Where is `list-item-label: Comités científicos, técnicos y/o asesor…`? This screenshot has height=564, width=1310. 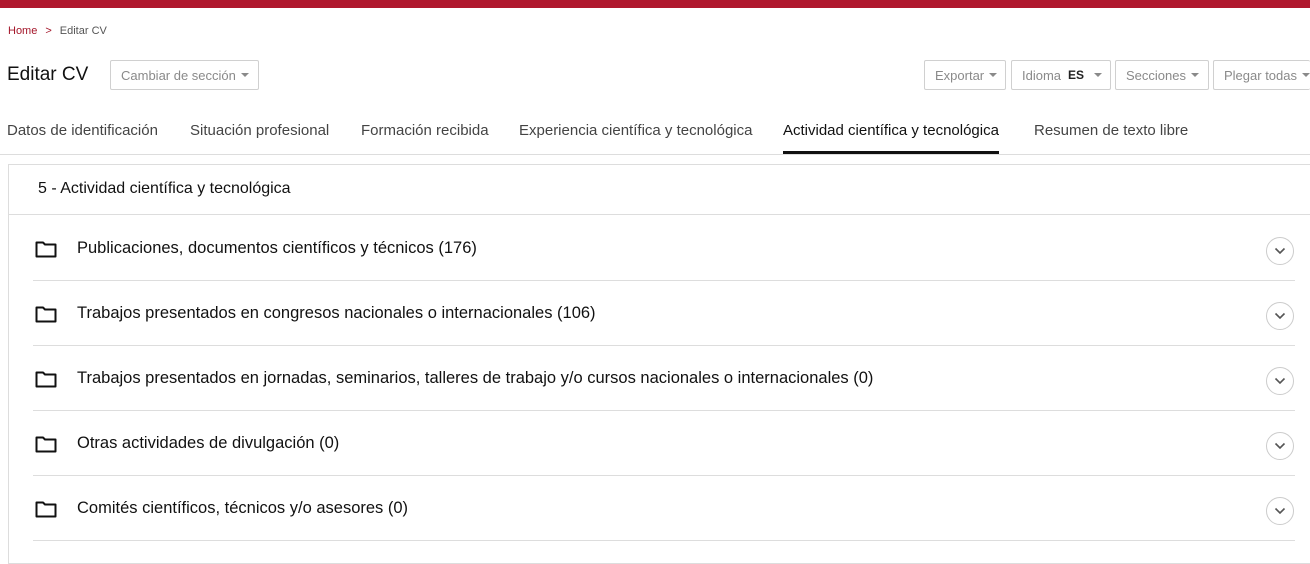 list-item-label: Comités científicos, técnicos y/o asesor… is located at coordinates (243, 508).